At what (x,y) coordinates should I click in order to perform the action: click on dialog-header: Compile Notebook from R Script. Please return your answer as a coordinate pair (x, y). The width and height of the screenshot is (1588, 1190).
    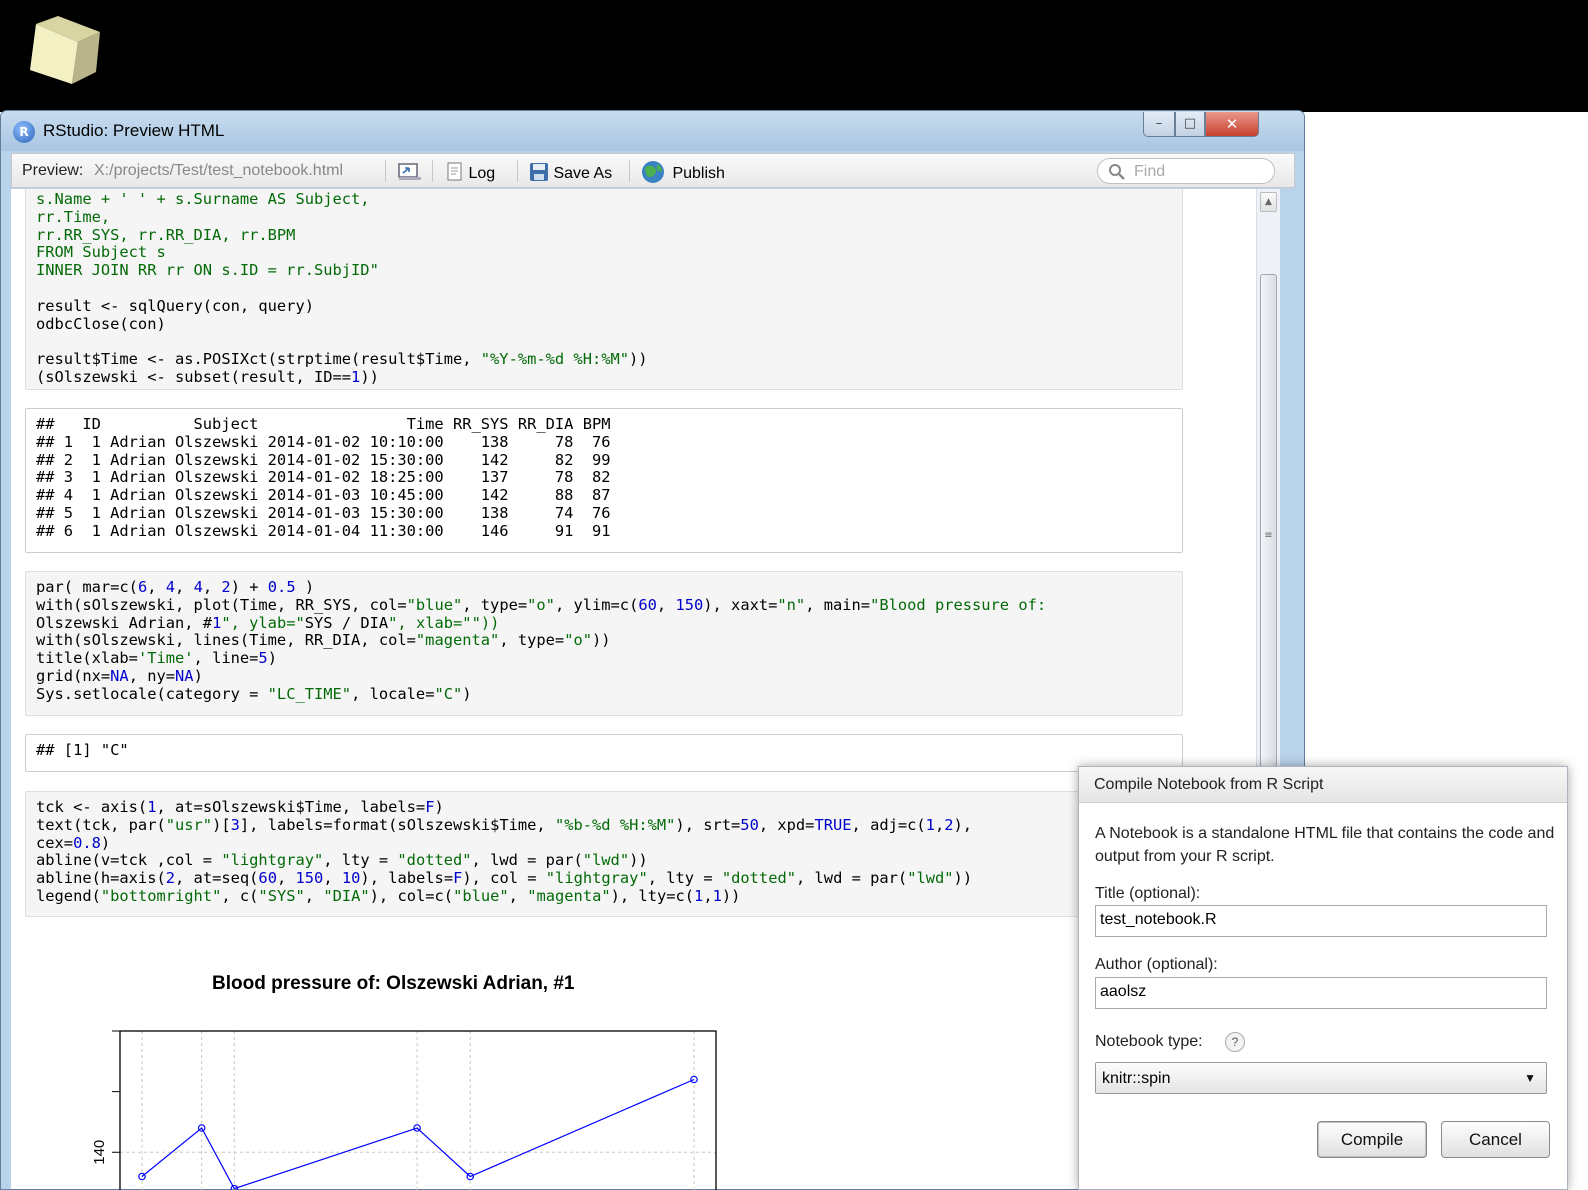
    Looking at the image, I should click on (1323, 785).